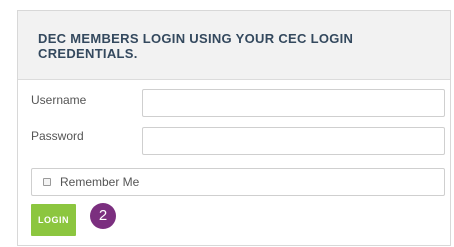 This screenshot has height=247, width=454. What do you see at coordinates (99, 182) in the screenshot?
I see `remember-me-label: Remember Me` at bounding box center [99, 182].